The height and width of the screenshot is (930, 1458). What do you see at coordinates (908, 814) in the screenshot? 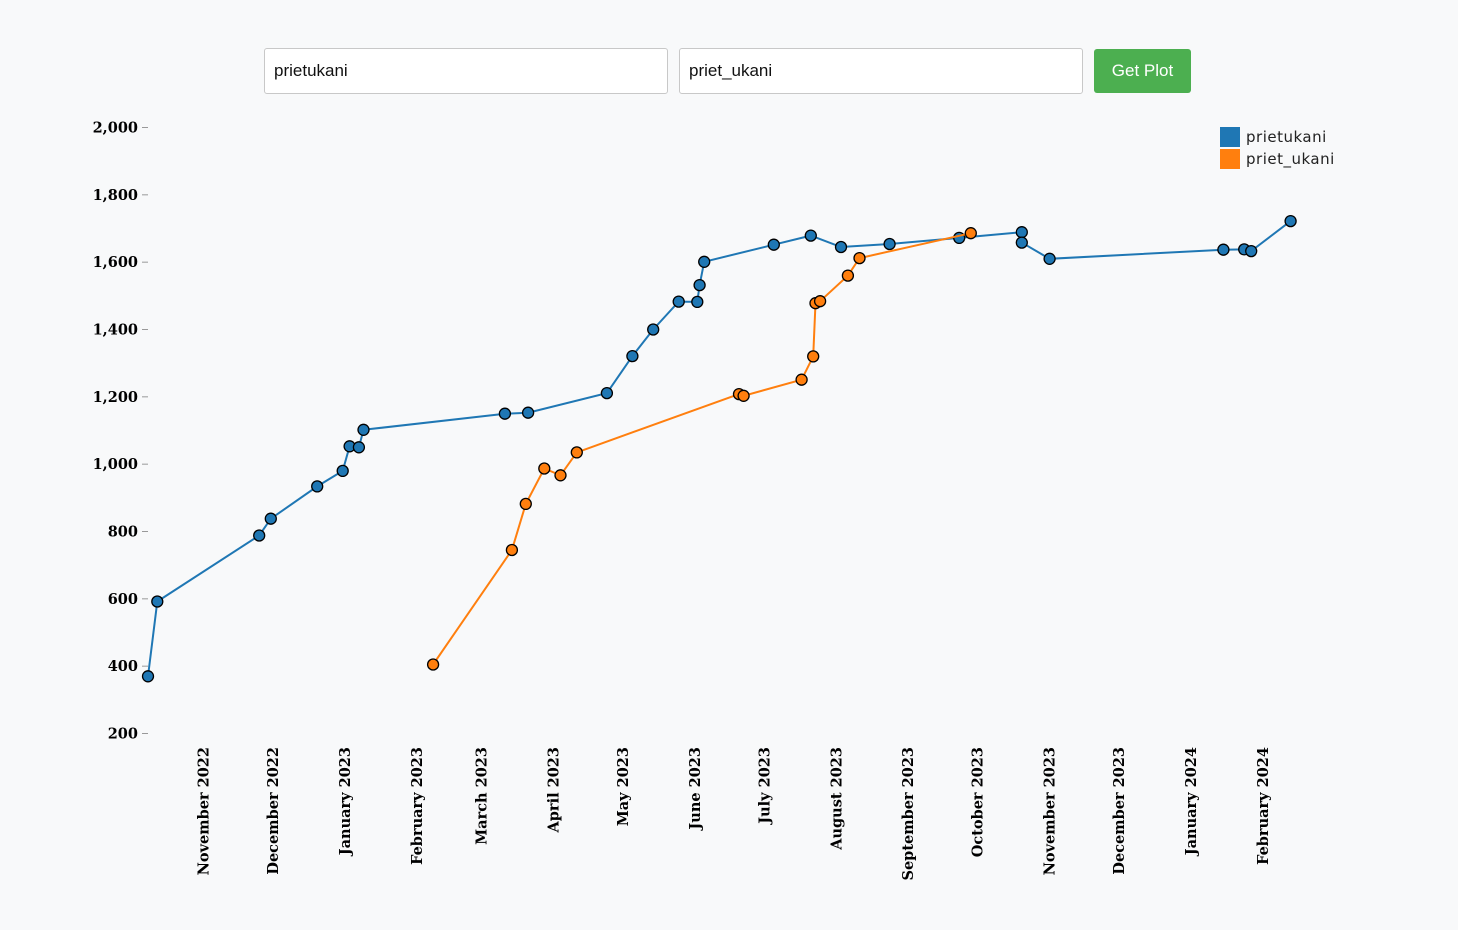
I see `x-tick-label: September 2023` at bounding box center [908, 814].